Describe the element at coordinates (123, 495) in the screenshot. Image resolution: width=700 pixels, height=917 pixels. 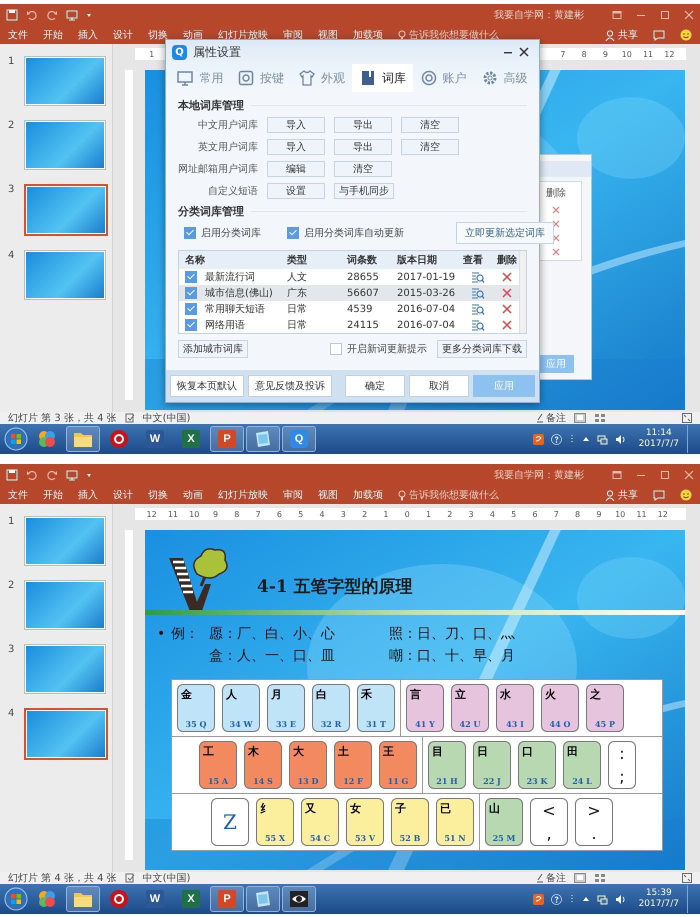
I see `ribbon-tab: 设计` at that location.